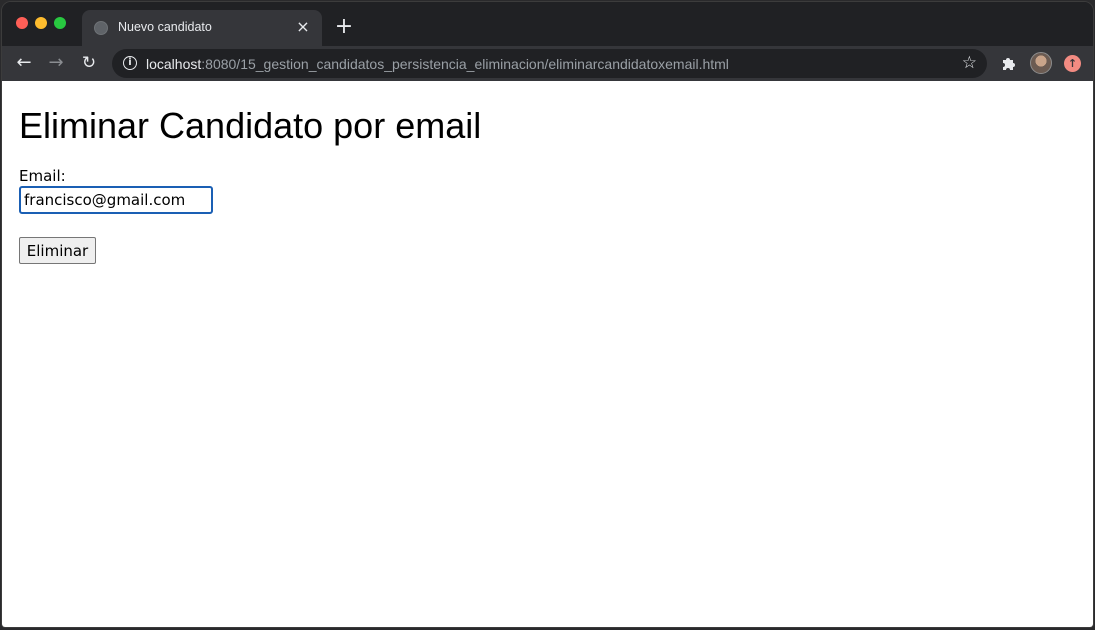 The height and width of the screenshot is (630, 1095). I want to click on star-icon: ☆, so click(969, 63).